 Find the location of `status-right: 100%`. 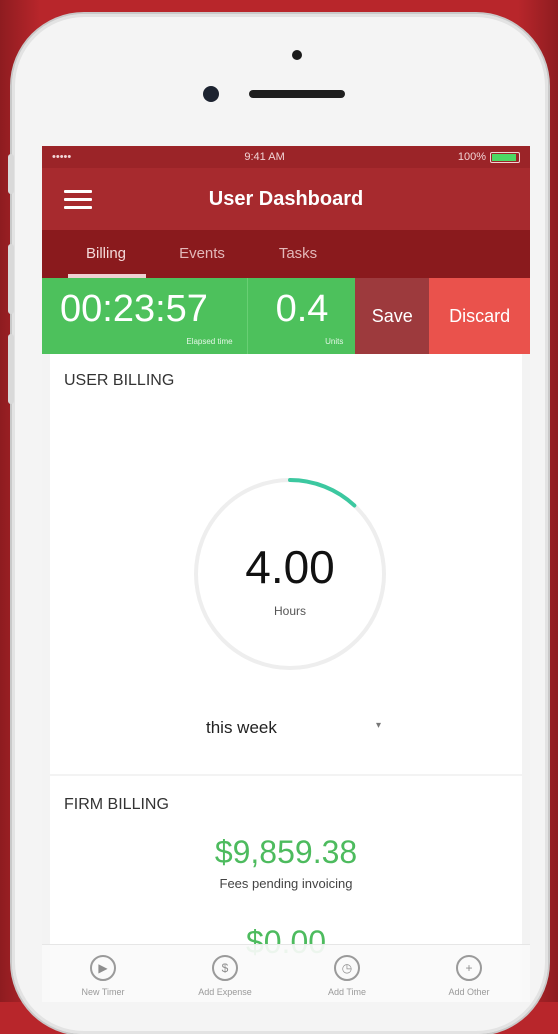

status-right: 100% is located at coordinates (489, 157).